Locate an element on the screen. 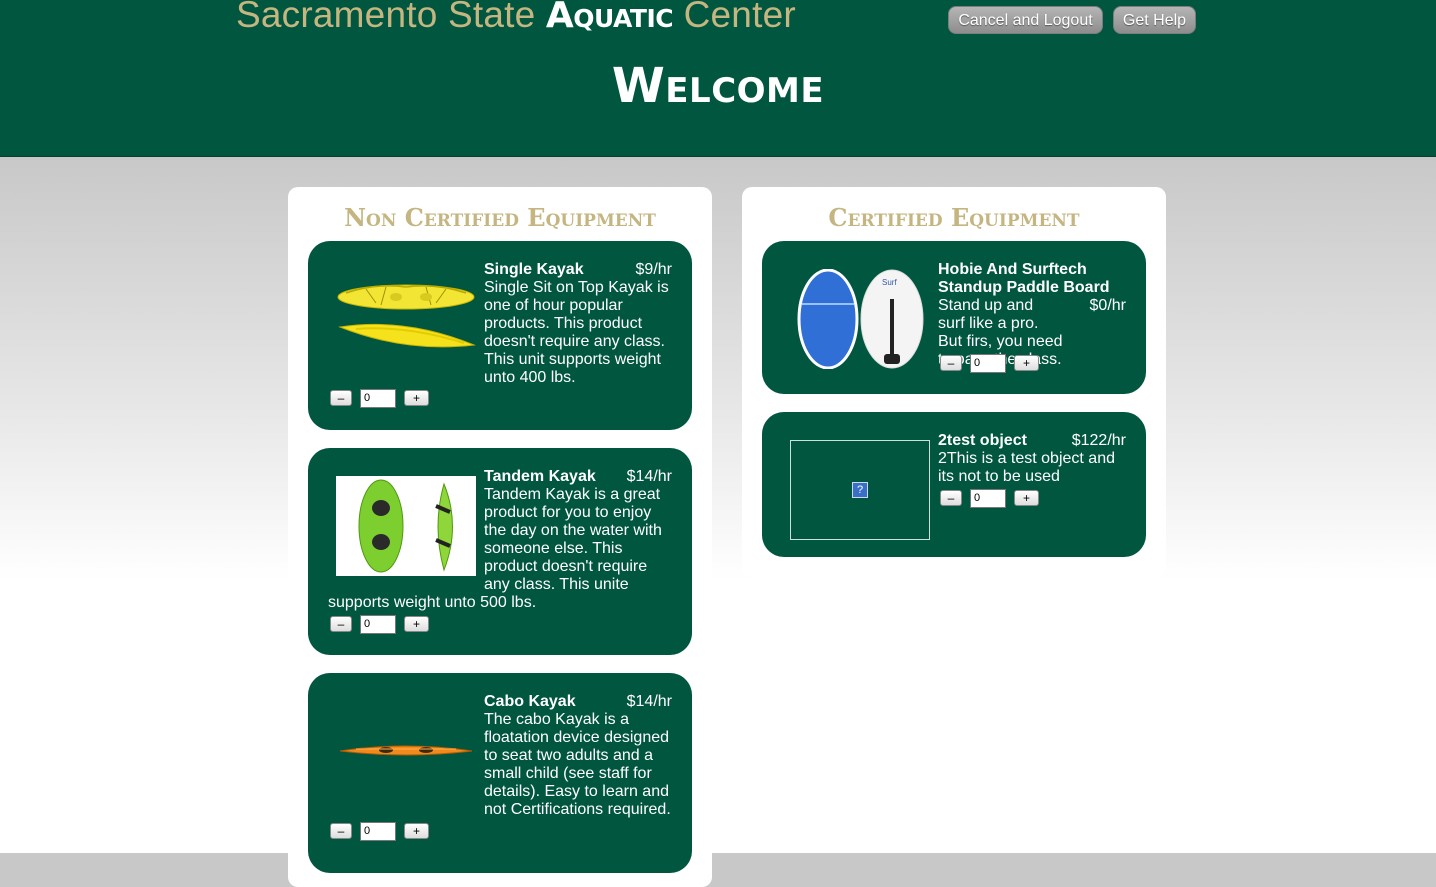 Image resolution: width=1436 pixels, height=887 pixels. equipment-name: Hobie And Surftech Standup Paddle Board is located at coordinates (1024, 278).